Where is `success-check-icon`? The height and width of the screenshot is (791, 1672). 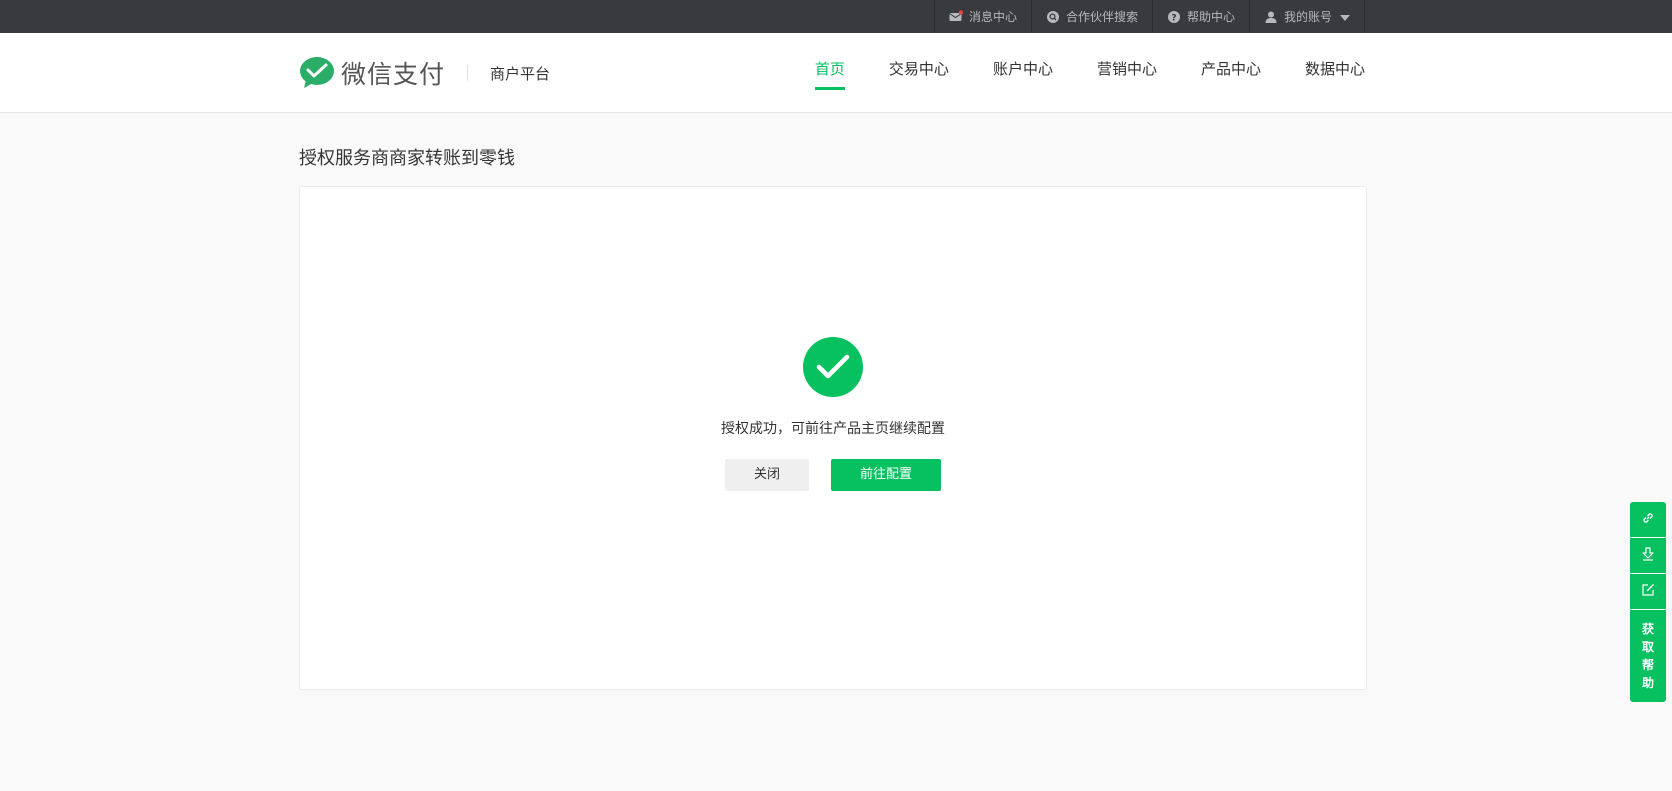 success-check-icon is located at coordinates (833, 367).